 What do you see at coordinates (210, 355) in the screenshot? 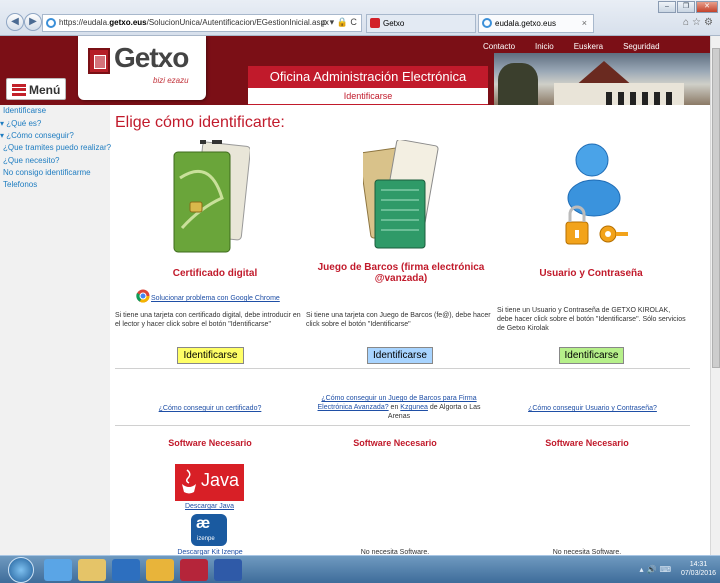
I see `identificarse-certificado-button: Identificarse` at bounding box center [210, 355].